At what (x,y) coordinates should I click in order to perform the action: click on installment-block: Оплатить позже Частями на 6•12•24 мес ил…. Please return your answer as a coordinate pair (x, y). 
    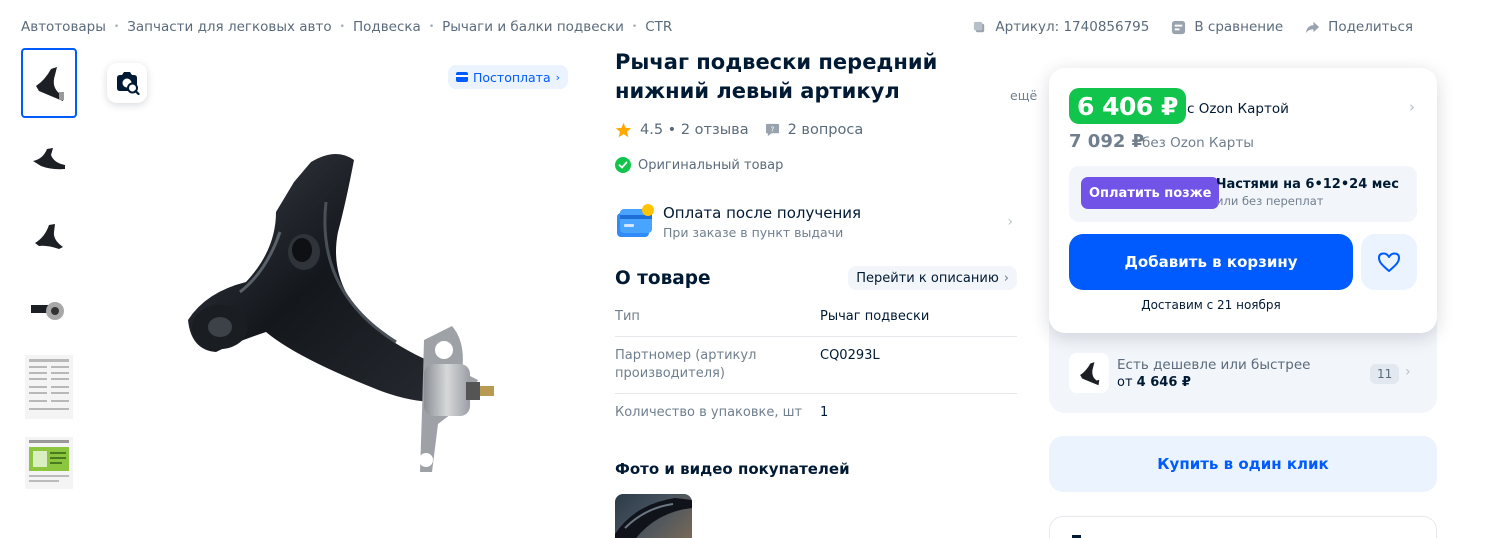
    Looking at the image, I should click on (1243, 194).